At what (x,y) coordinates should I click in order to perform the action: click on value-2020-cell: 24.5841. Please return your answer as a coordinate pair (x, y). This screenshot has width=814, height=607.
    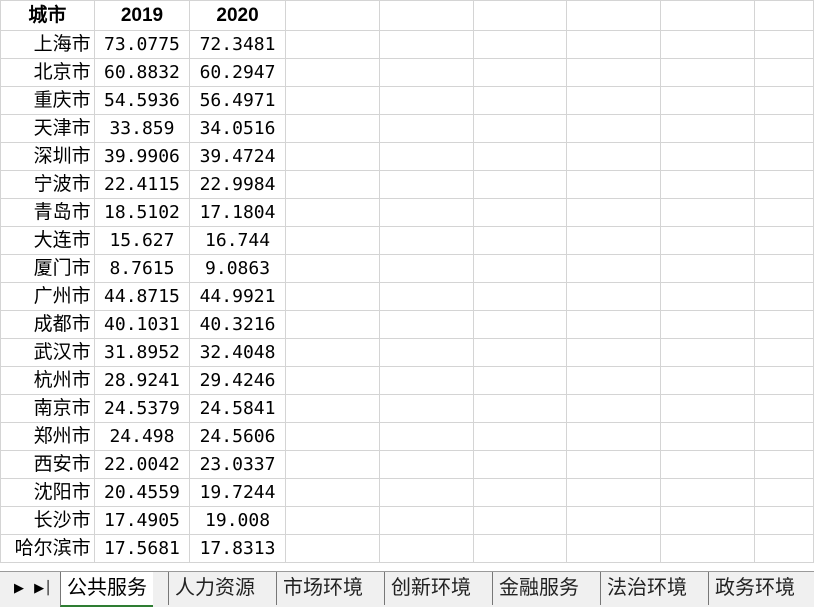
    Looking at the image, I should click on (237, 408).